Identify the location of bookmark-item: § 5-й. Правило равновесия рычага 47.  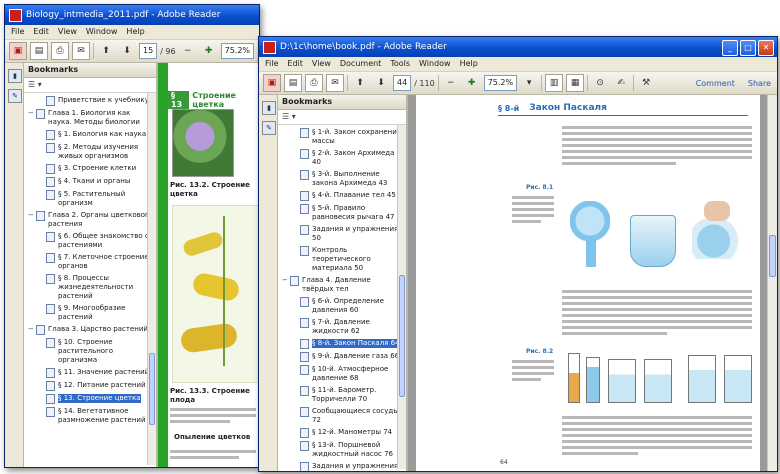
(341, 213).